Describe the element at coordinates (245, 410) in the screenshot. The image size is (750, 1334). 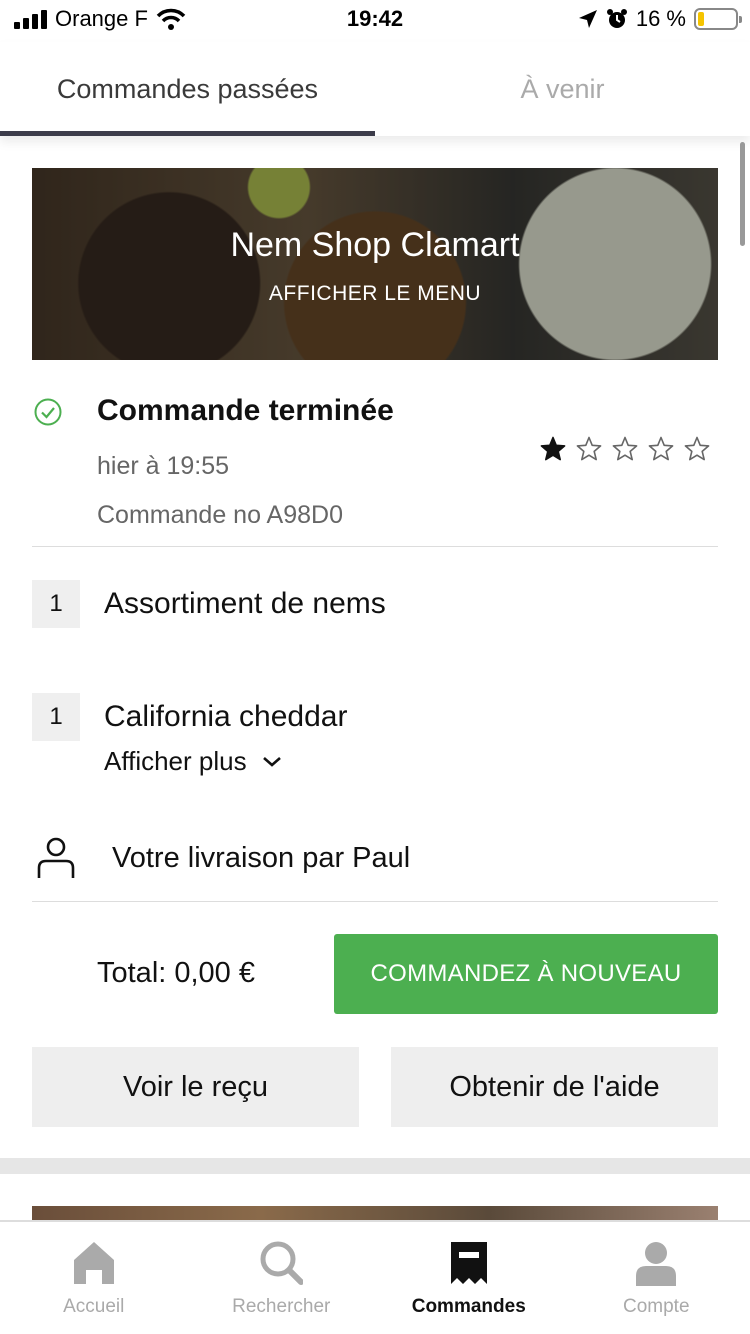
I see `order-status: Commande terminée` at that location.